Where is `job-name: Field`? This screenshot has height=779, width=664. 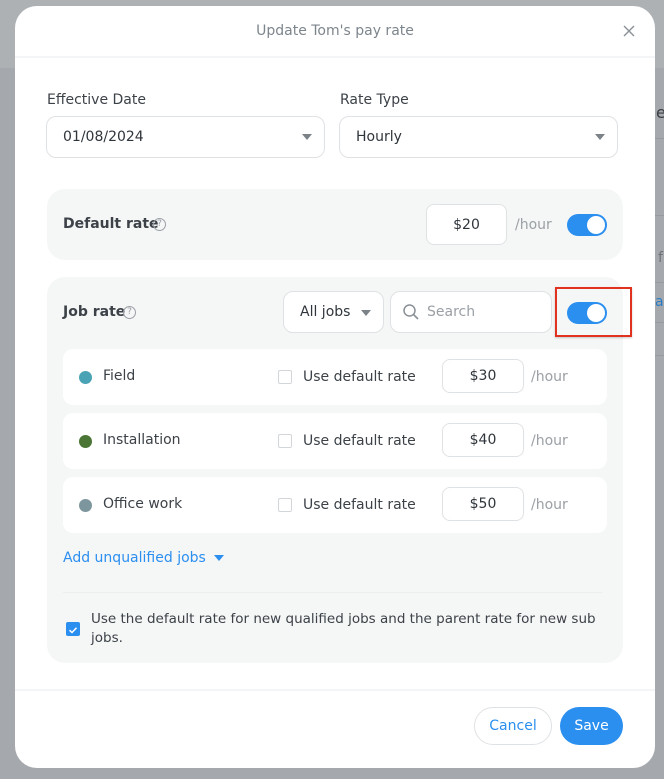 job-name: Field is located at coordinates (119, 376).